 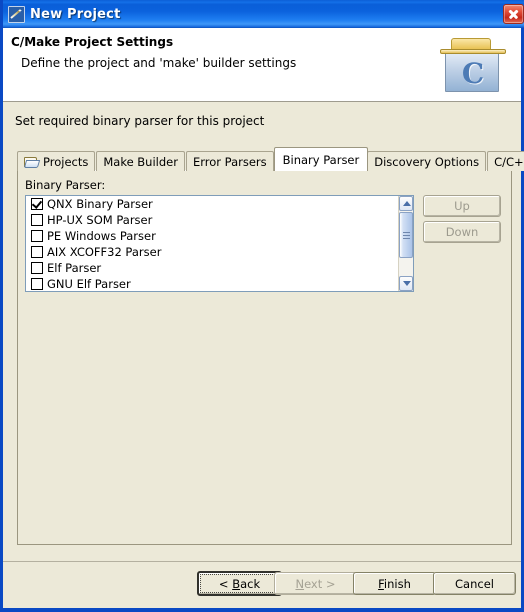 What do you see at coordinates (473, 73) in the screenshot?
I see `header-icon-letter: C` at bounding box center [473, 73].